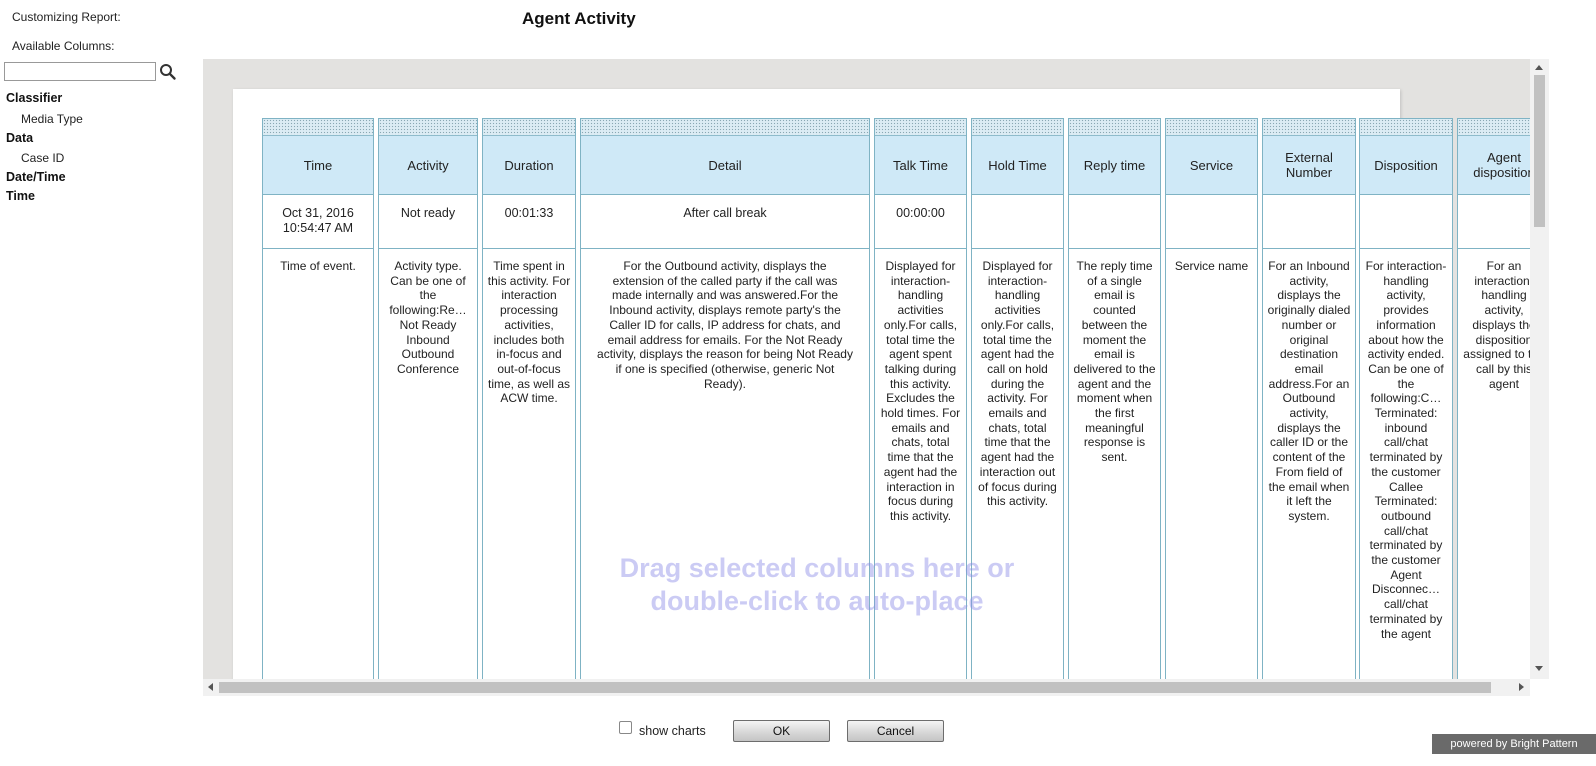 The width and height of the screenshot is (1596, 766). I want to click on vertical-scrollbar, so click(1539, 369).